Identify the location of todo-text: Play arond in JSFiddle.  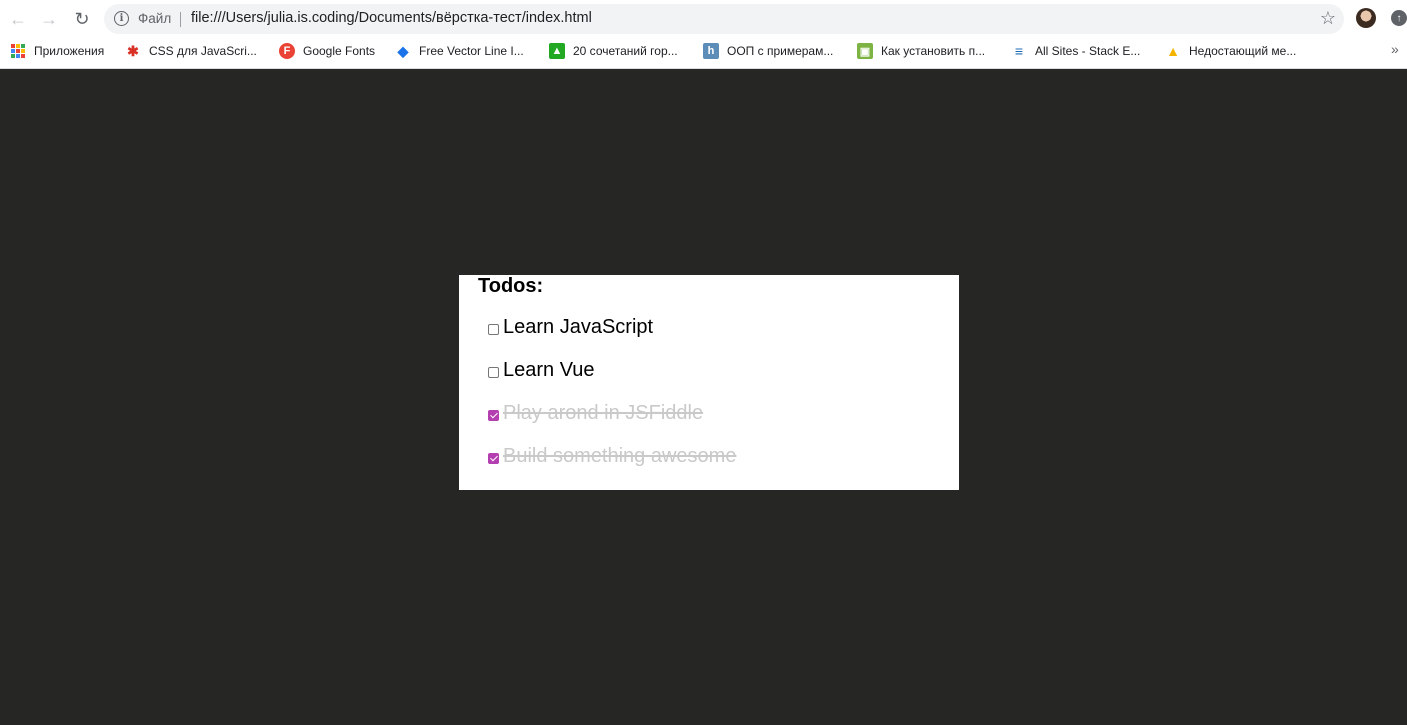
(603, 412).